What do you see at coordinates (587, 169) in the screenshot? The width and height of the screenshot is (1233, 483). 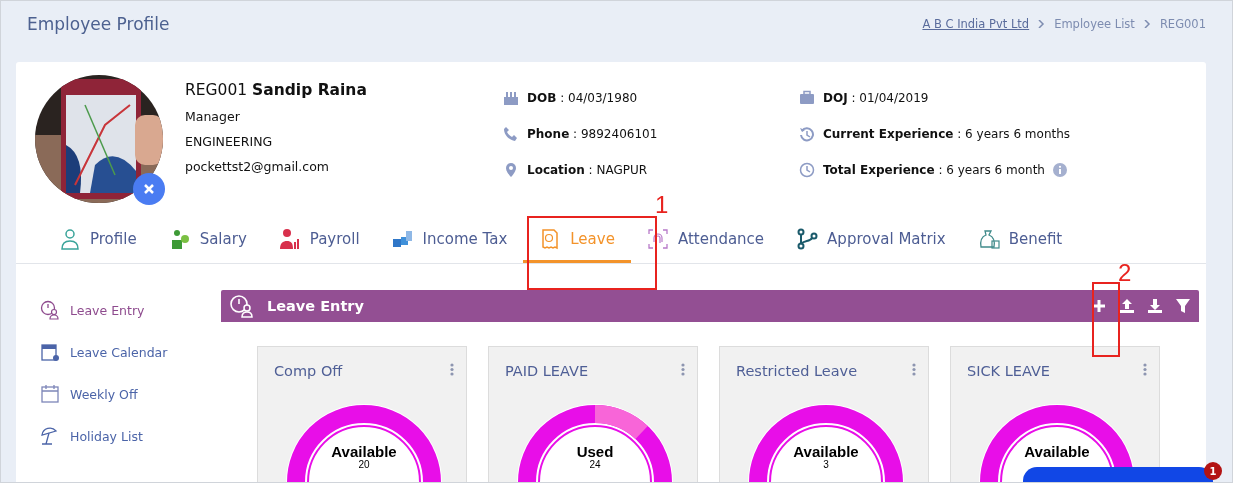 I see `detail-text: Location : NAGPUR` at bounding box center [587, 169].